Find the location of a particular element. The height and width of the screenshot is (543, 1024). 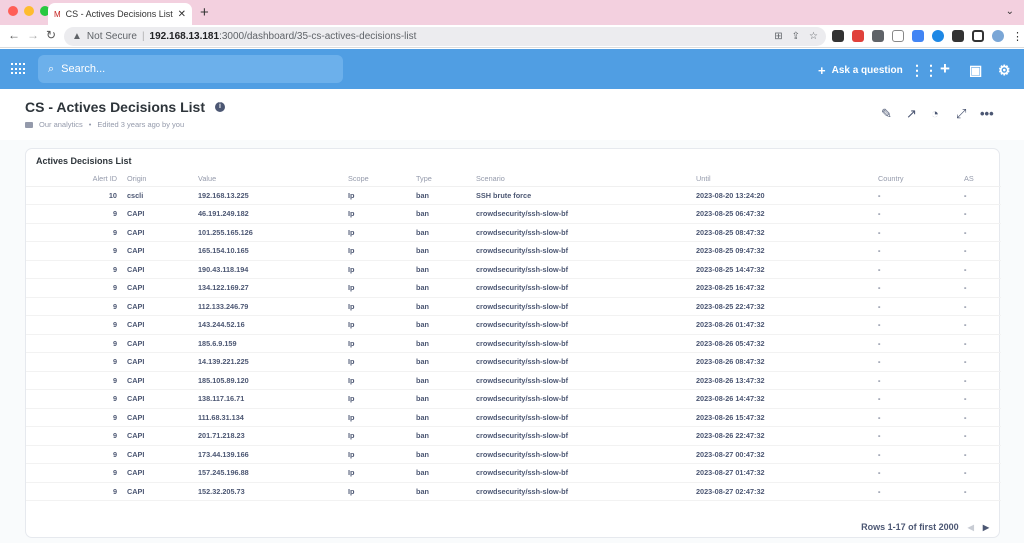

edited-label: Edited 3 years ago by you is located at coordinates (140, 124).